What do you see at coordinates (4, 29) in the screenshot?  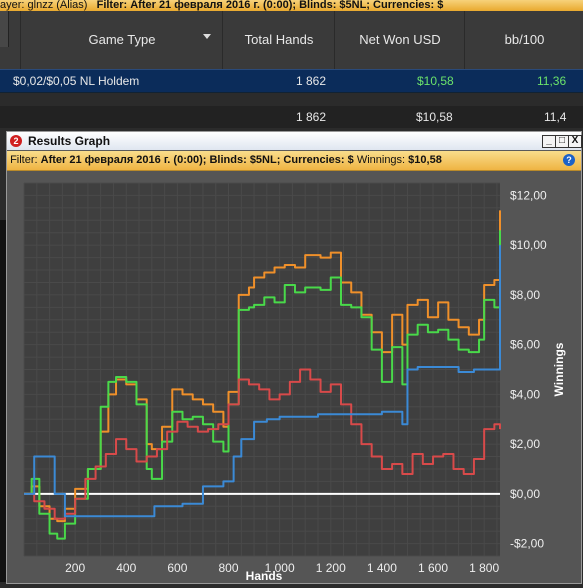 I see `sidebar-toggle` at bounding box center [4, 29].